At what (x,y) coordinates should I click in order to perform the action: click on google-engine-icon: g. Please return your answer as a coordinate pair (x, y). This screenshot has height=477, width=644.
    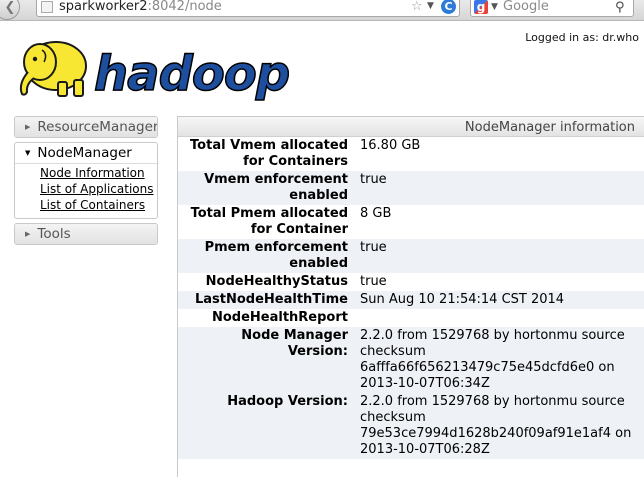
    Looking at the image, I should click on (481, 7).